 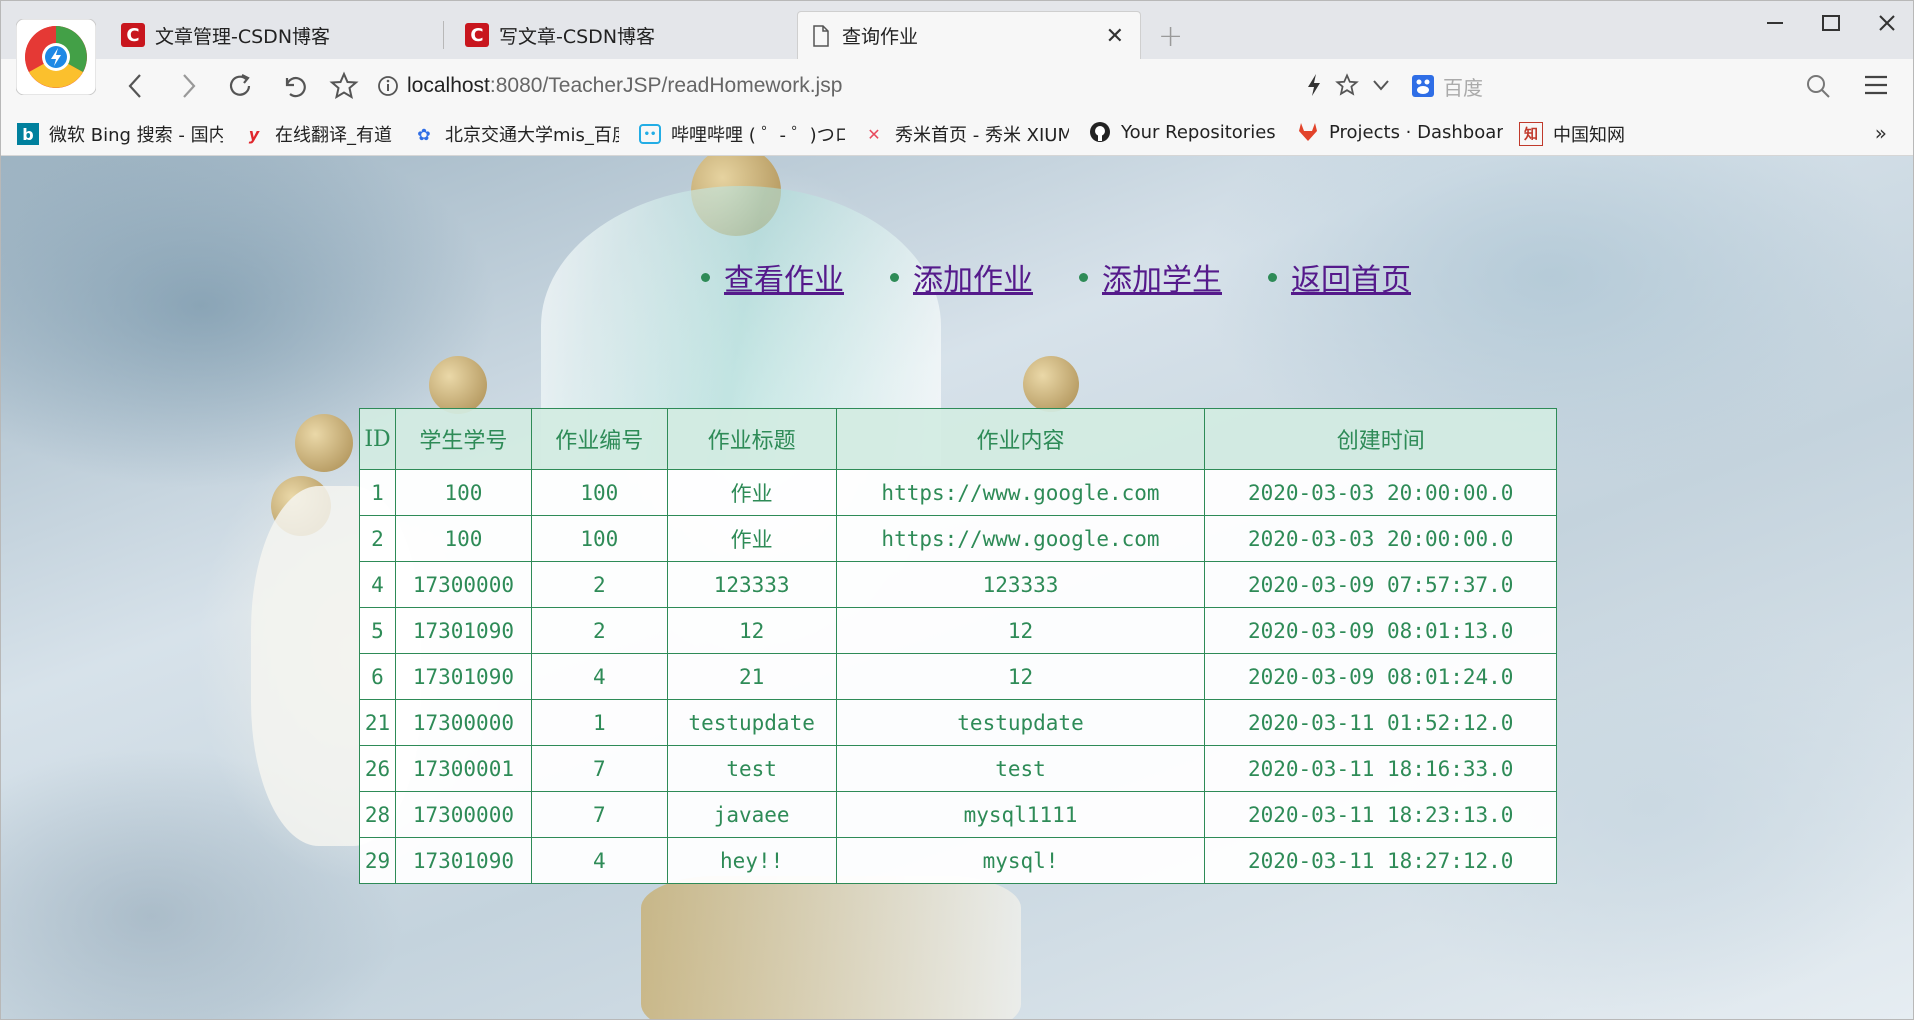 I want to click on address-actions, so click(x=1348, y=87).